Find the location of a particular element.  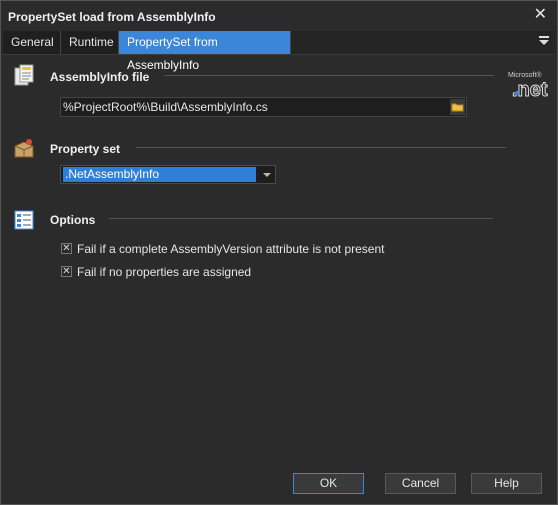

options-label: Options is located at coordinates (73, 220).